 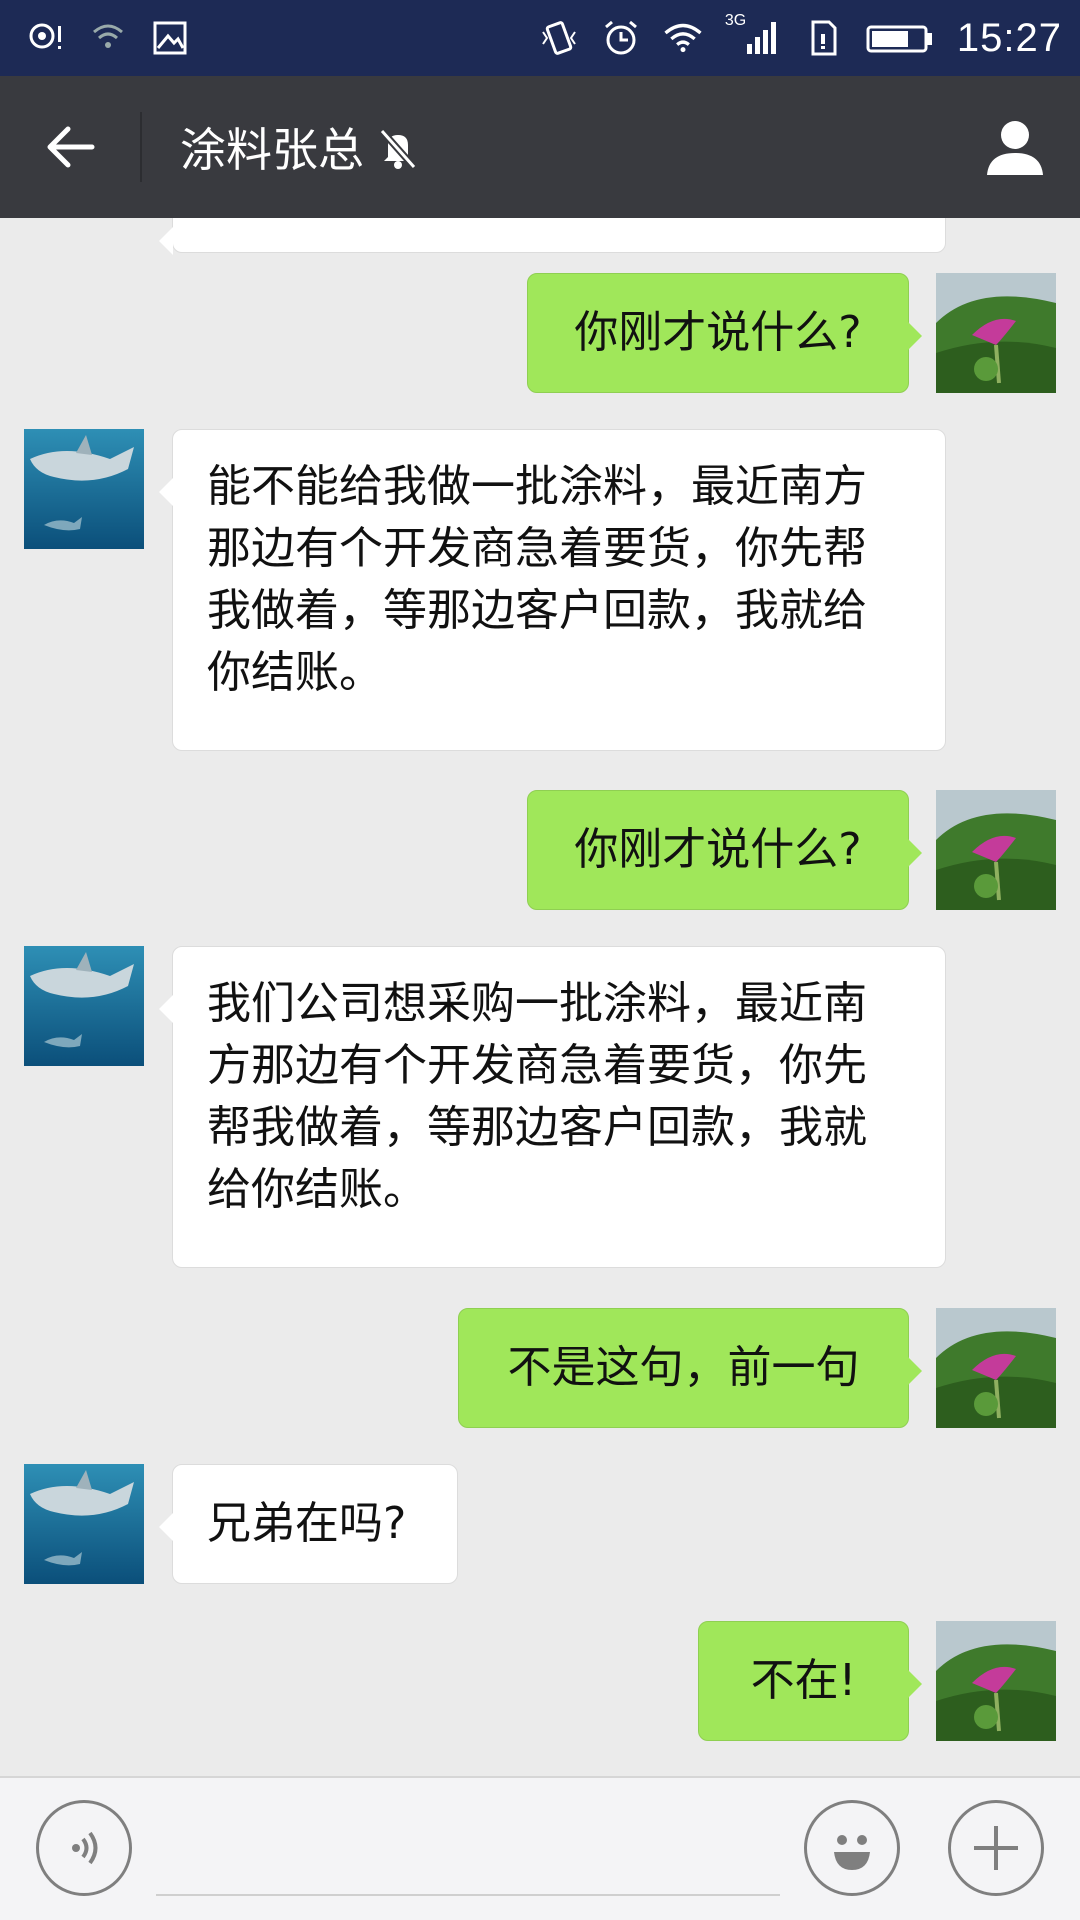 I want to click on back-arrow-icon, so click(x=71, y=147).